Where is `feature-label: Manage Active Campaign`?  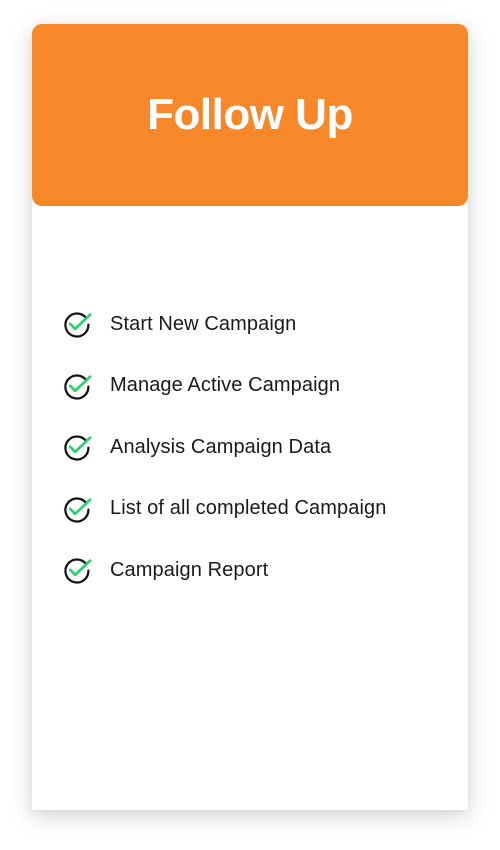 feature-label: Manage Active Campaign is located at coordinates (225, 385).